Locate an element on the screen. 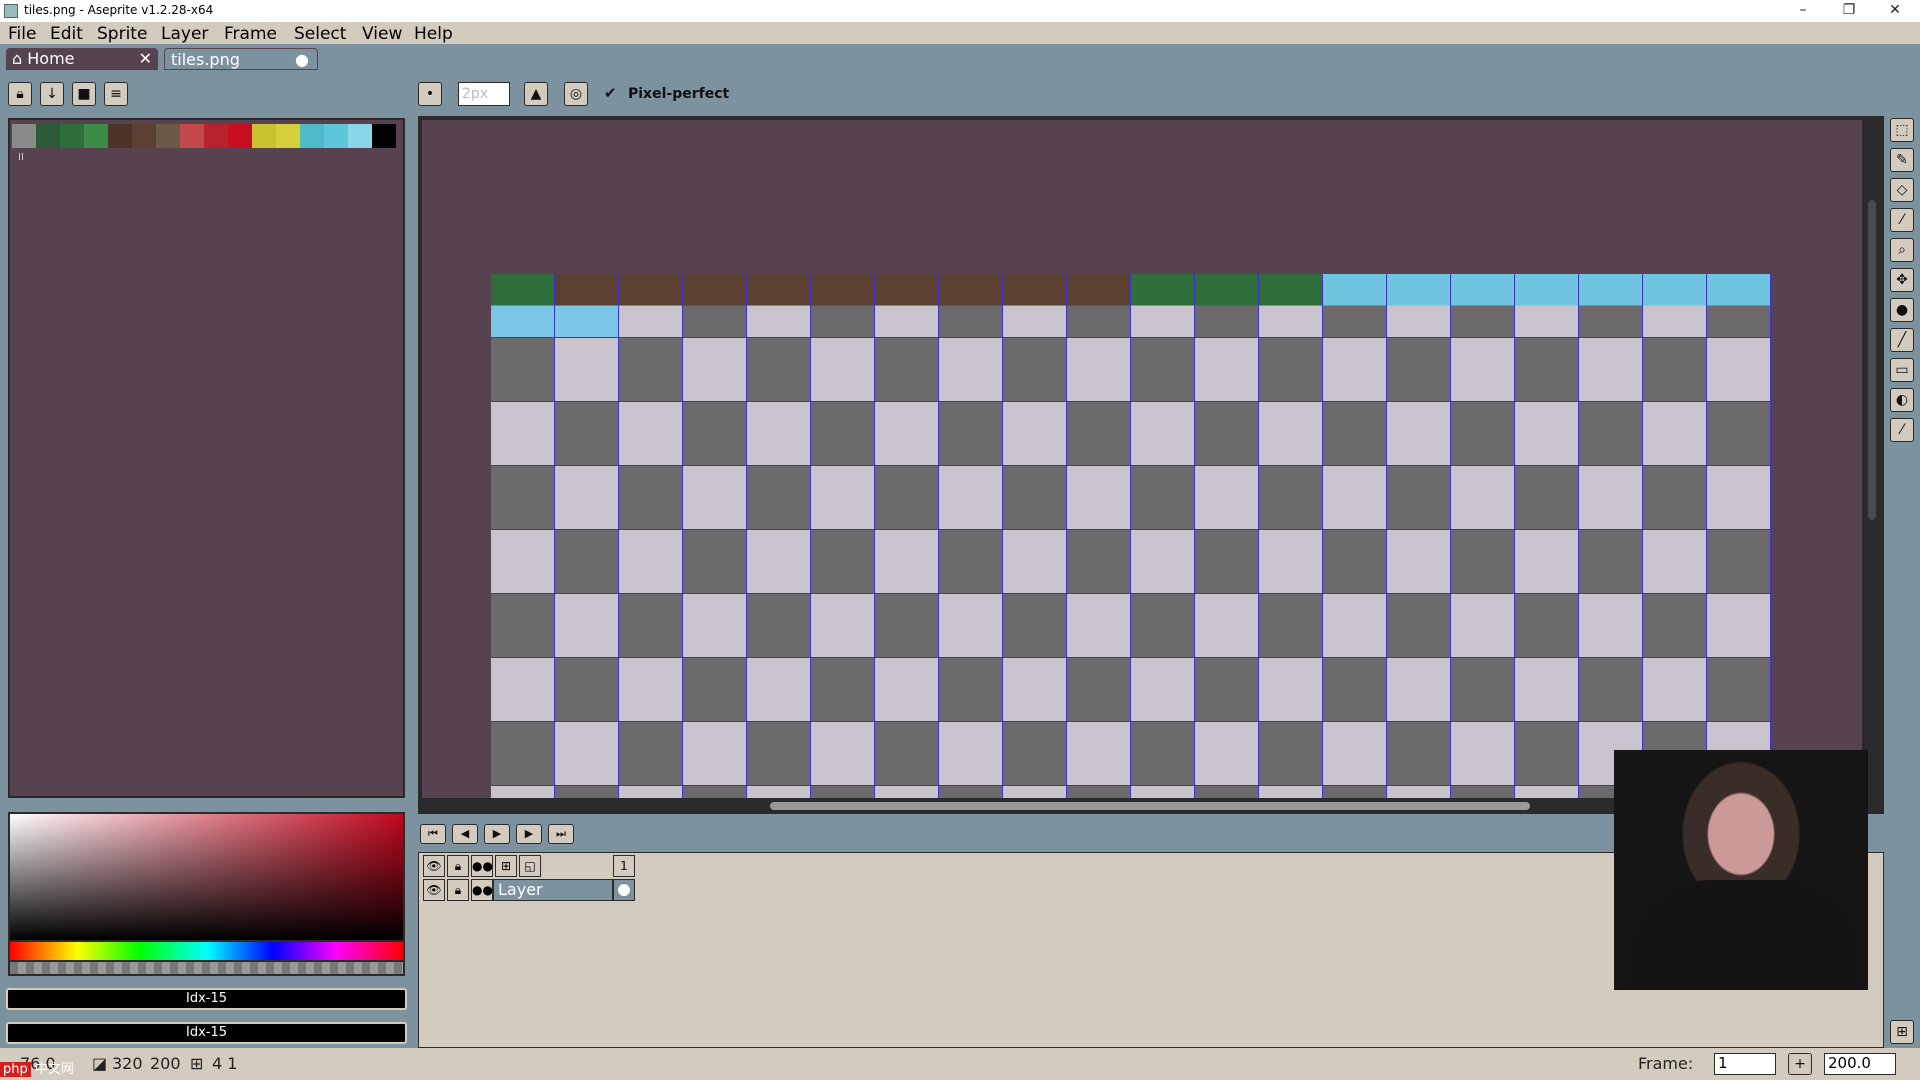 The height and width of the screenshot is (1080, 1920). last-frame-icon: ⏭ is located at coordinates (561, 834).